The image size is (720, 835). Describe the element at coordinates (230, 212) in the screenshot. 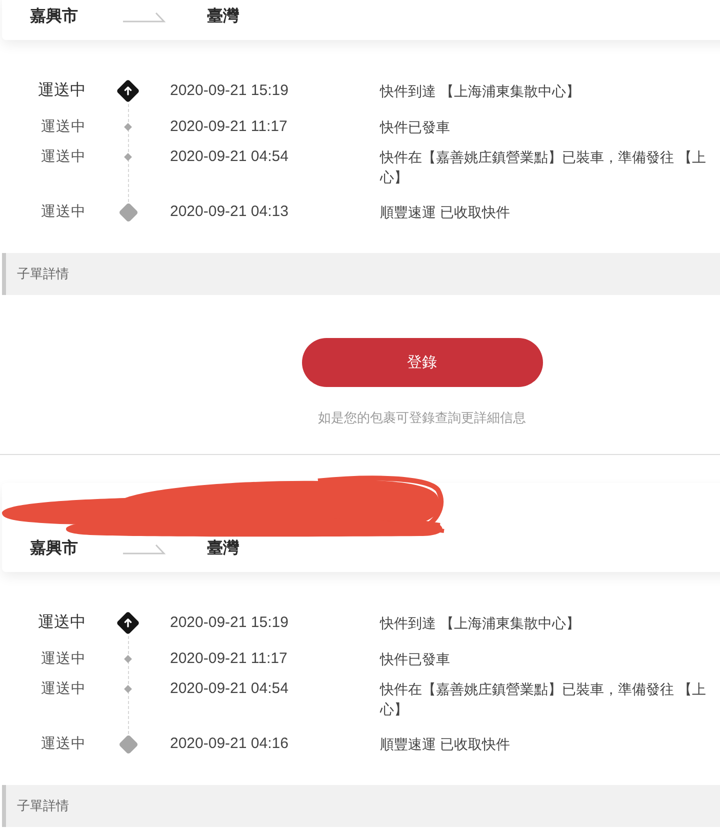

I see `event-time: 2020-09-21 04:13` at that location.